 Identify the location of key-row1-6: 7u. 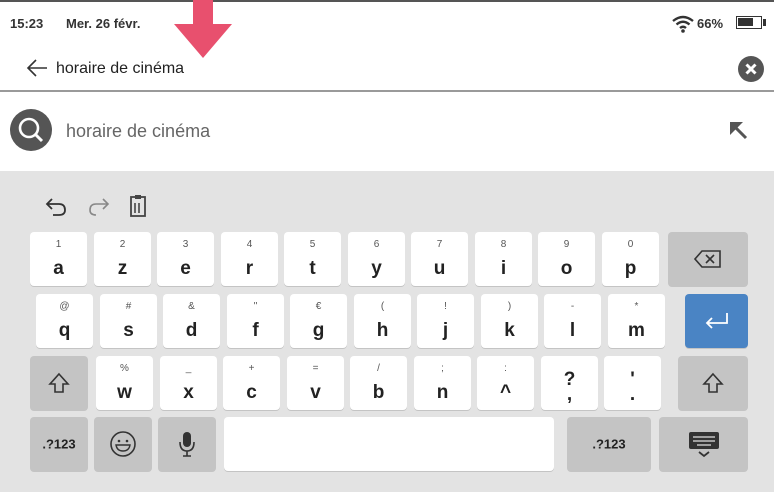
(439, 259).